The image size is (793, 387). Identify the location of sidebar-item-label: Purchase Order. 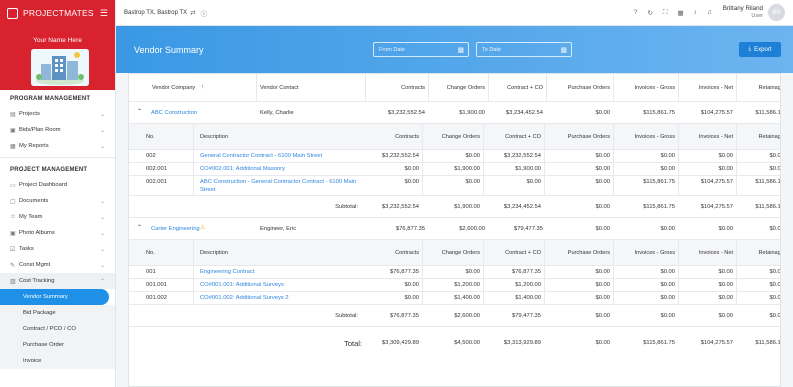
(43, 345).